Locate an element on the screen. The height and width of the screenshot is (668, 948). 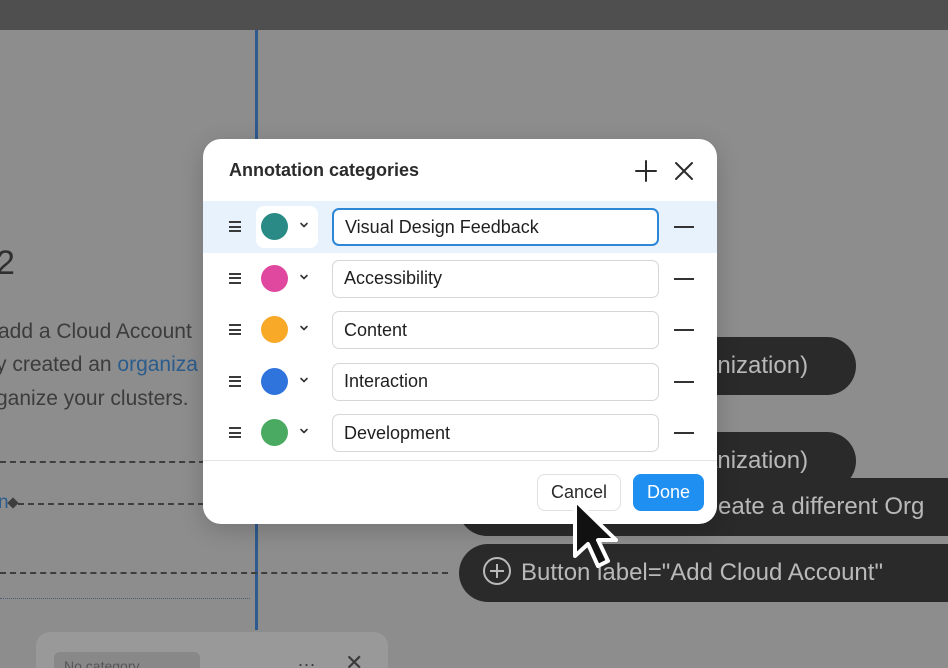
done-button: Done is located at coordinates (668, 492).